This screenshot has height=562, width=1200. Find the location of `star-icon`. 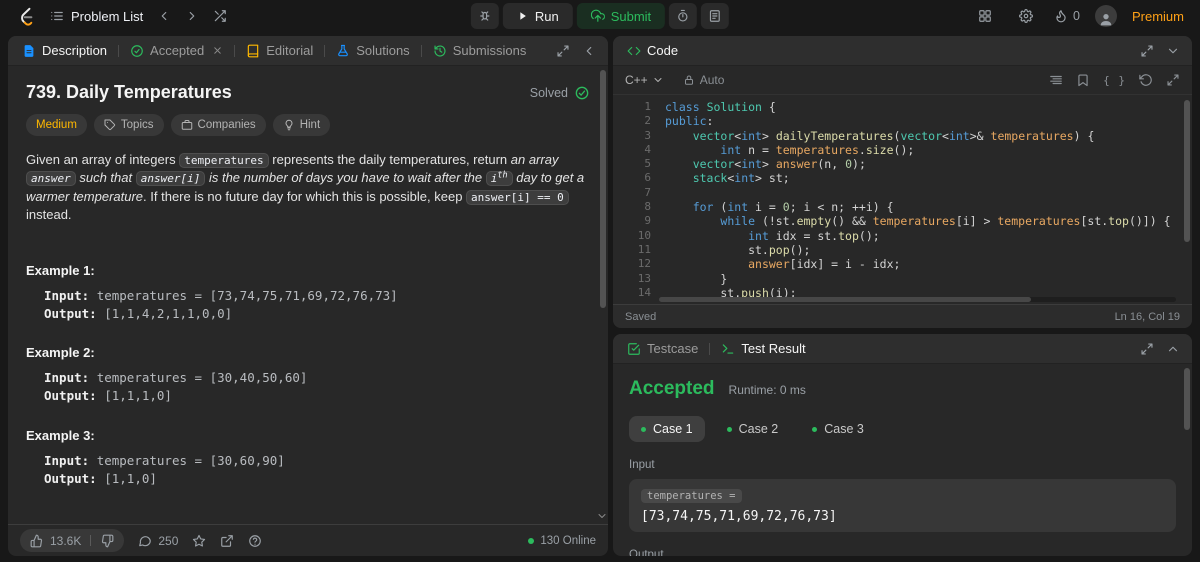

star-icon is located at coordinates (199, 540).